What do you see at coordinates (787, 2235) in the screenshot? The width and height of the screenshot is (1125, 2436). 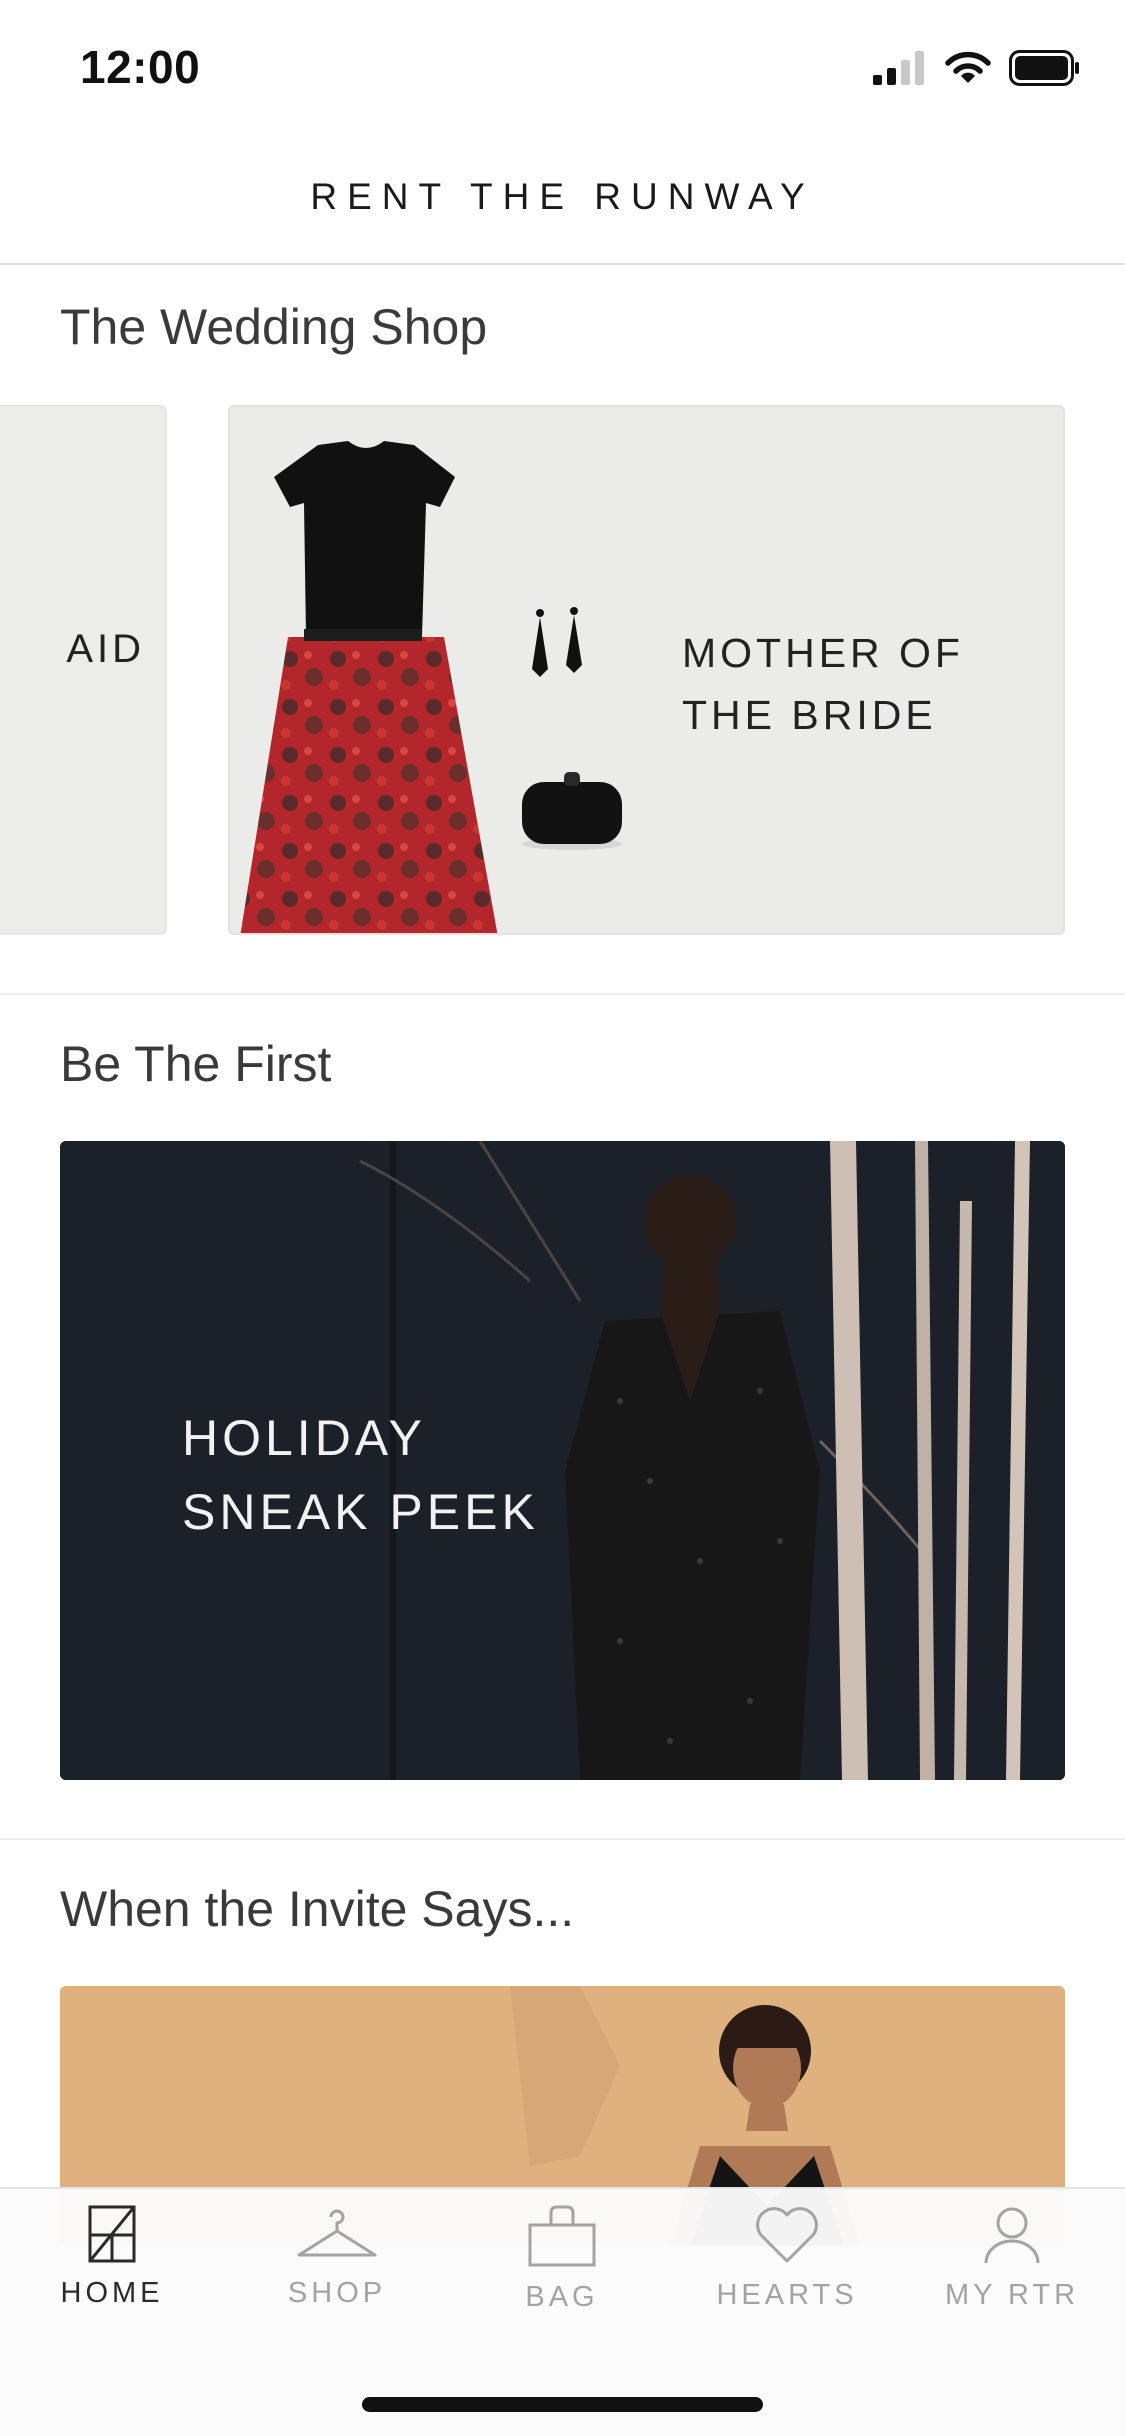 I see `heart-icon` at bounding box center [787, 2235].